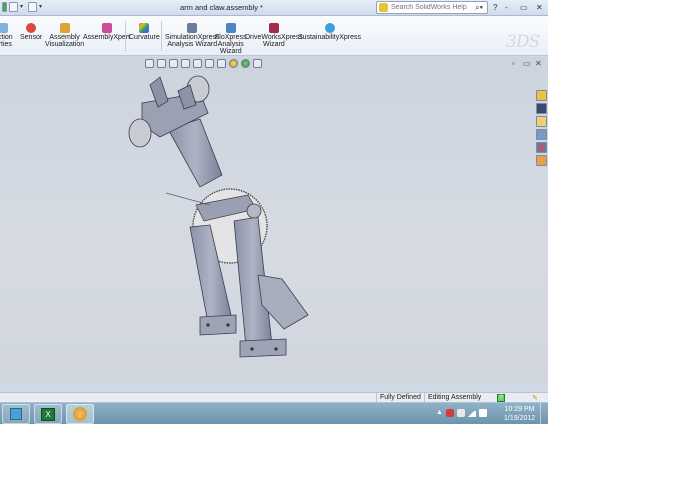 This screenshot has height=500, width=690. What do you see at coordinates (192, 28) in the screenshot?
I see `simulationxpress-icon` at bounding box center [192, 28].